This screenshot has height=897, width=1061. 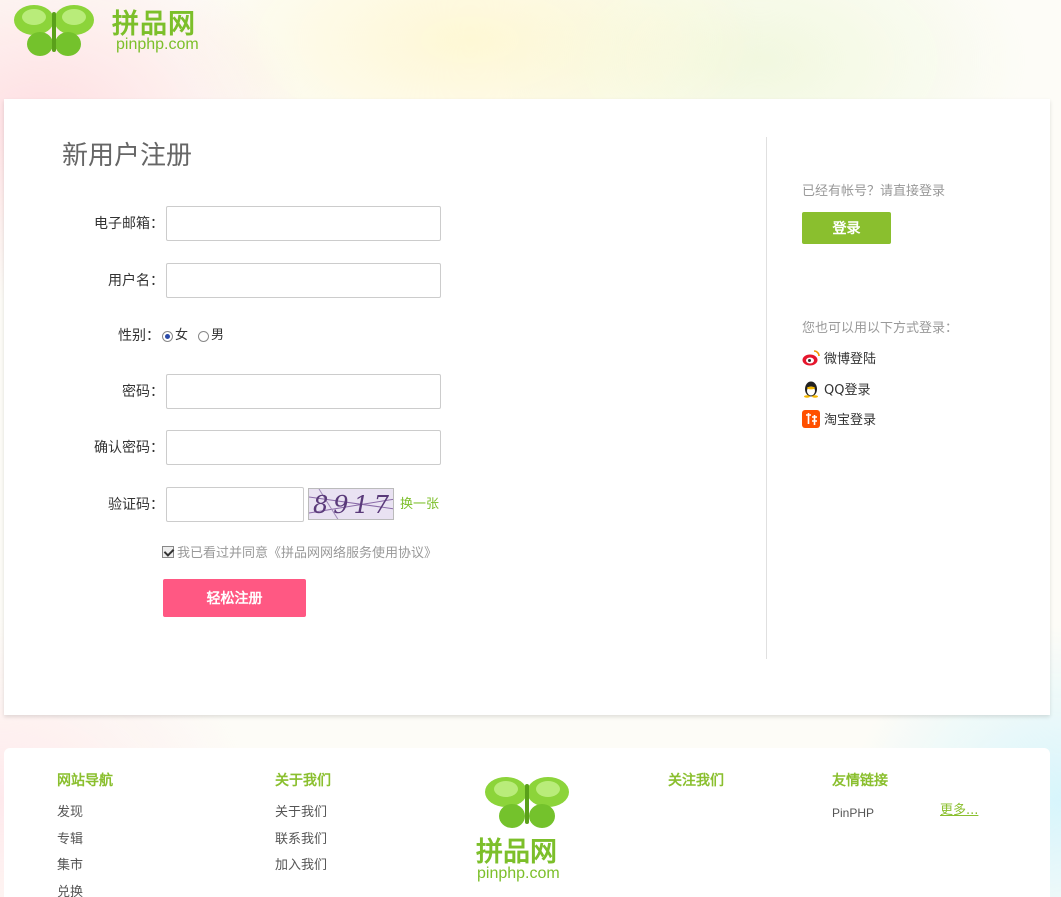 What do you see at coordinates (136, 281) in the screenshot?
I see `username-label: 用户名：` at bounding box center [136, 281].